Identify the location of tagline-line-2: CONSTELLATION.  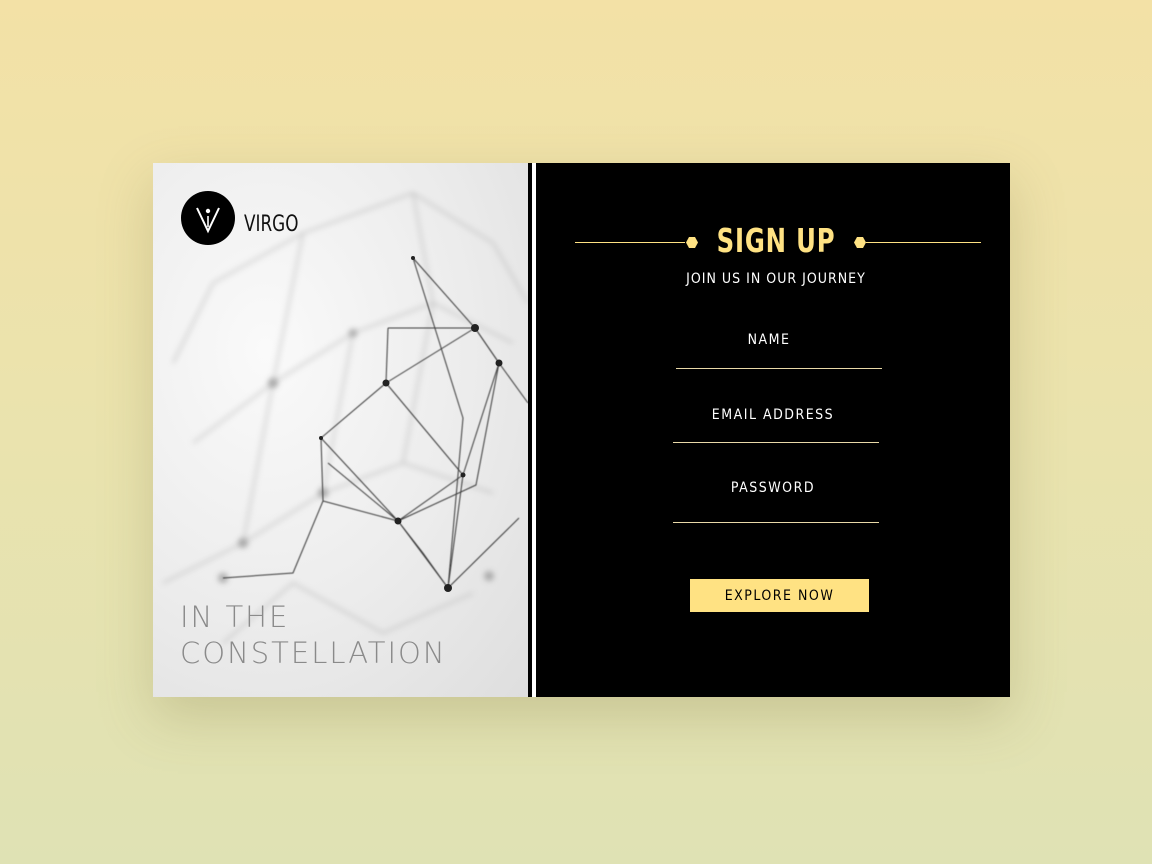
(313, 653).